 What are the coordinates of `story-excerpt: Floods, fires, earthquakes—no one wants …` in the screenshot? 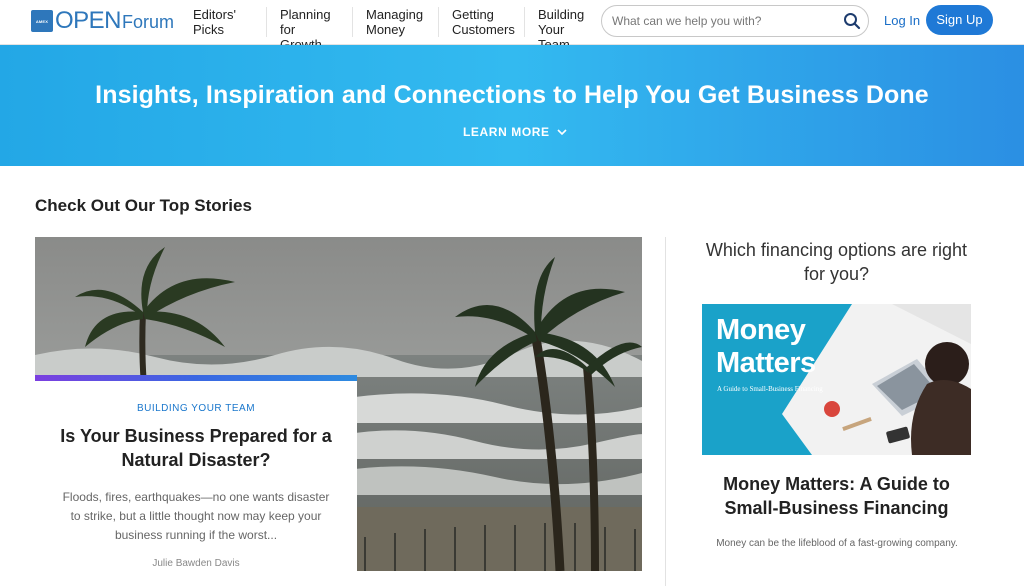 It's located at (196, 516).